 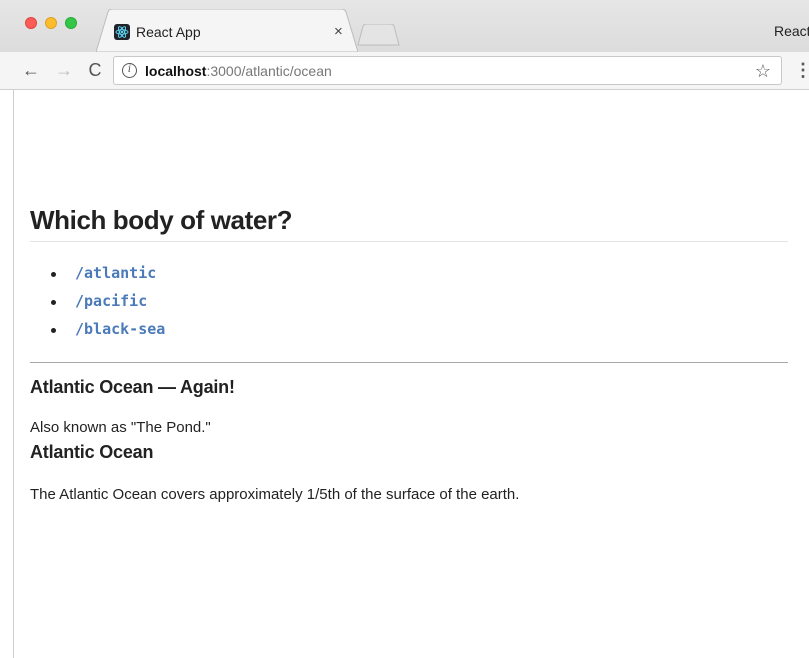 What do you see at coordinates (404, 26) in the screenshot?
I see `browser-titlebar: React App × React` at bounding box center [404, 26].